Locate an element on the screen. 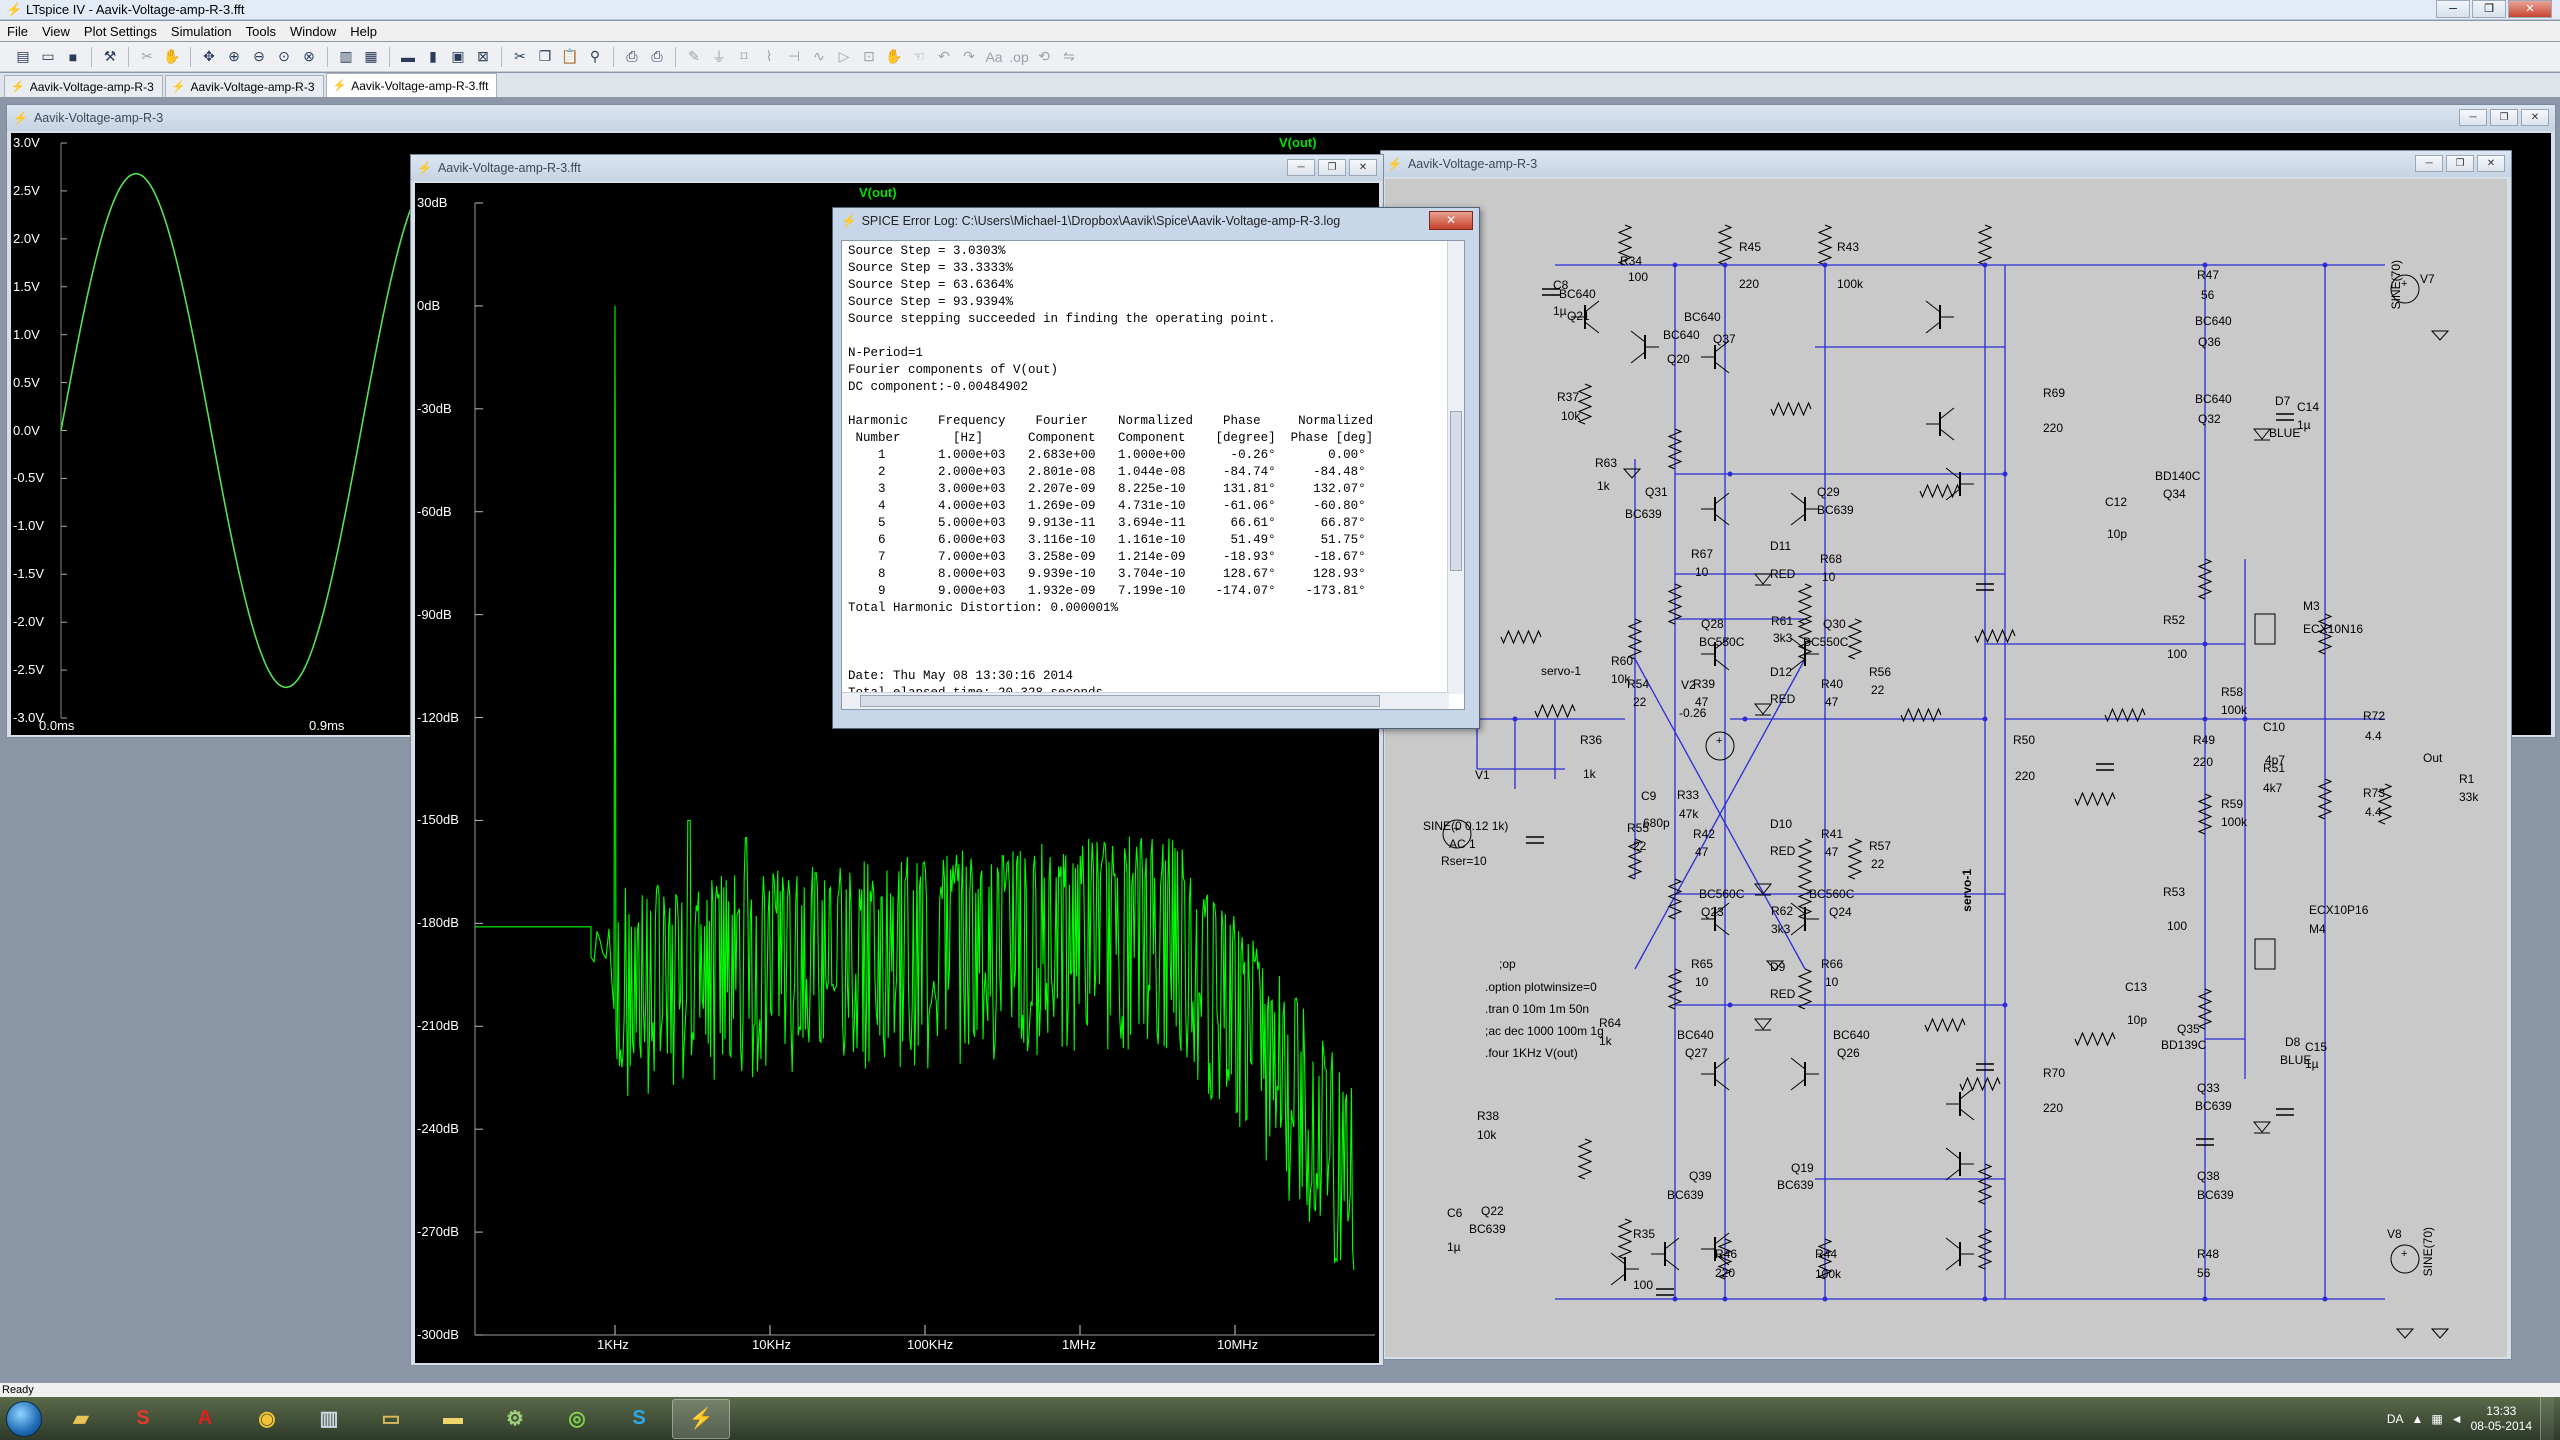 The image size is (2560, 1440). ltspice-taskbar-icon: ⚡ is located at coordinates (701, 1418).